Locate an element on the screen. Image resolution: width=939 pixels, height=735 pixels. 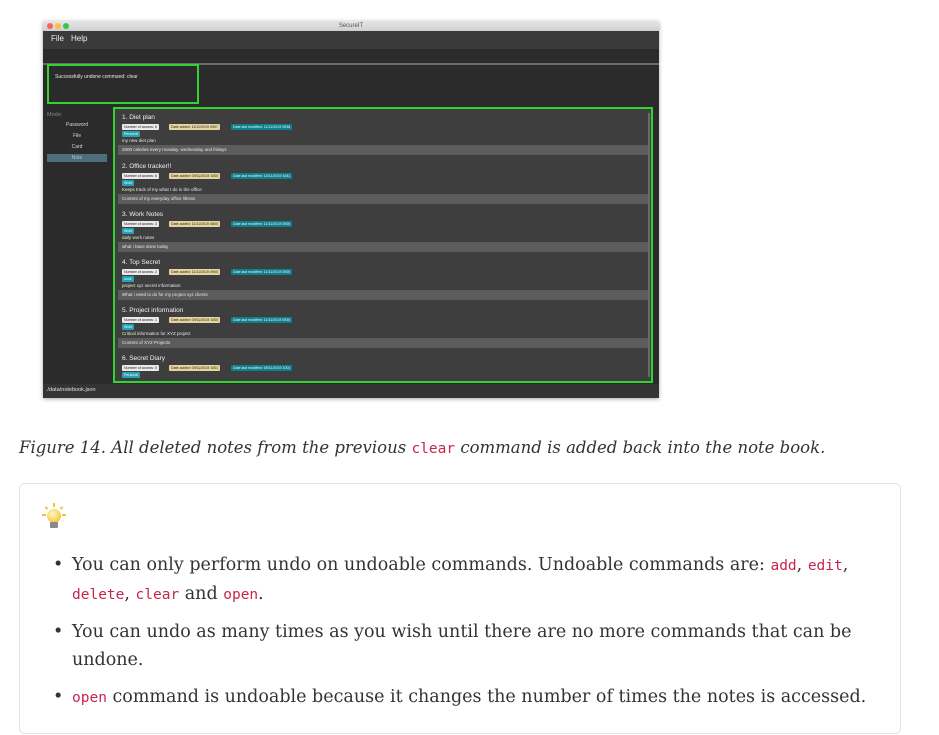
date-modified-badge: Date last modified: 11/11/2019 0936 is located at coordinates (262, 320).